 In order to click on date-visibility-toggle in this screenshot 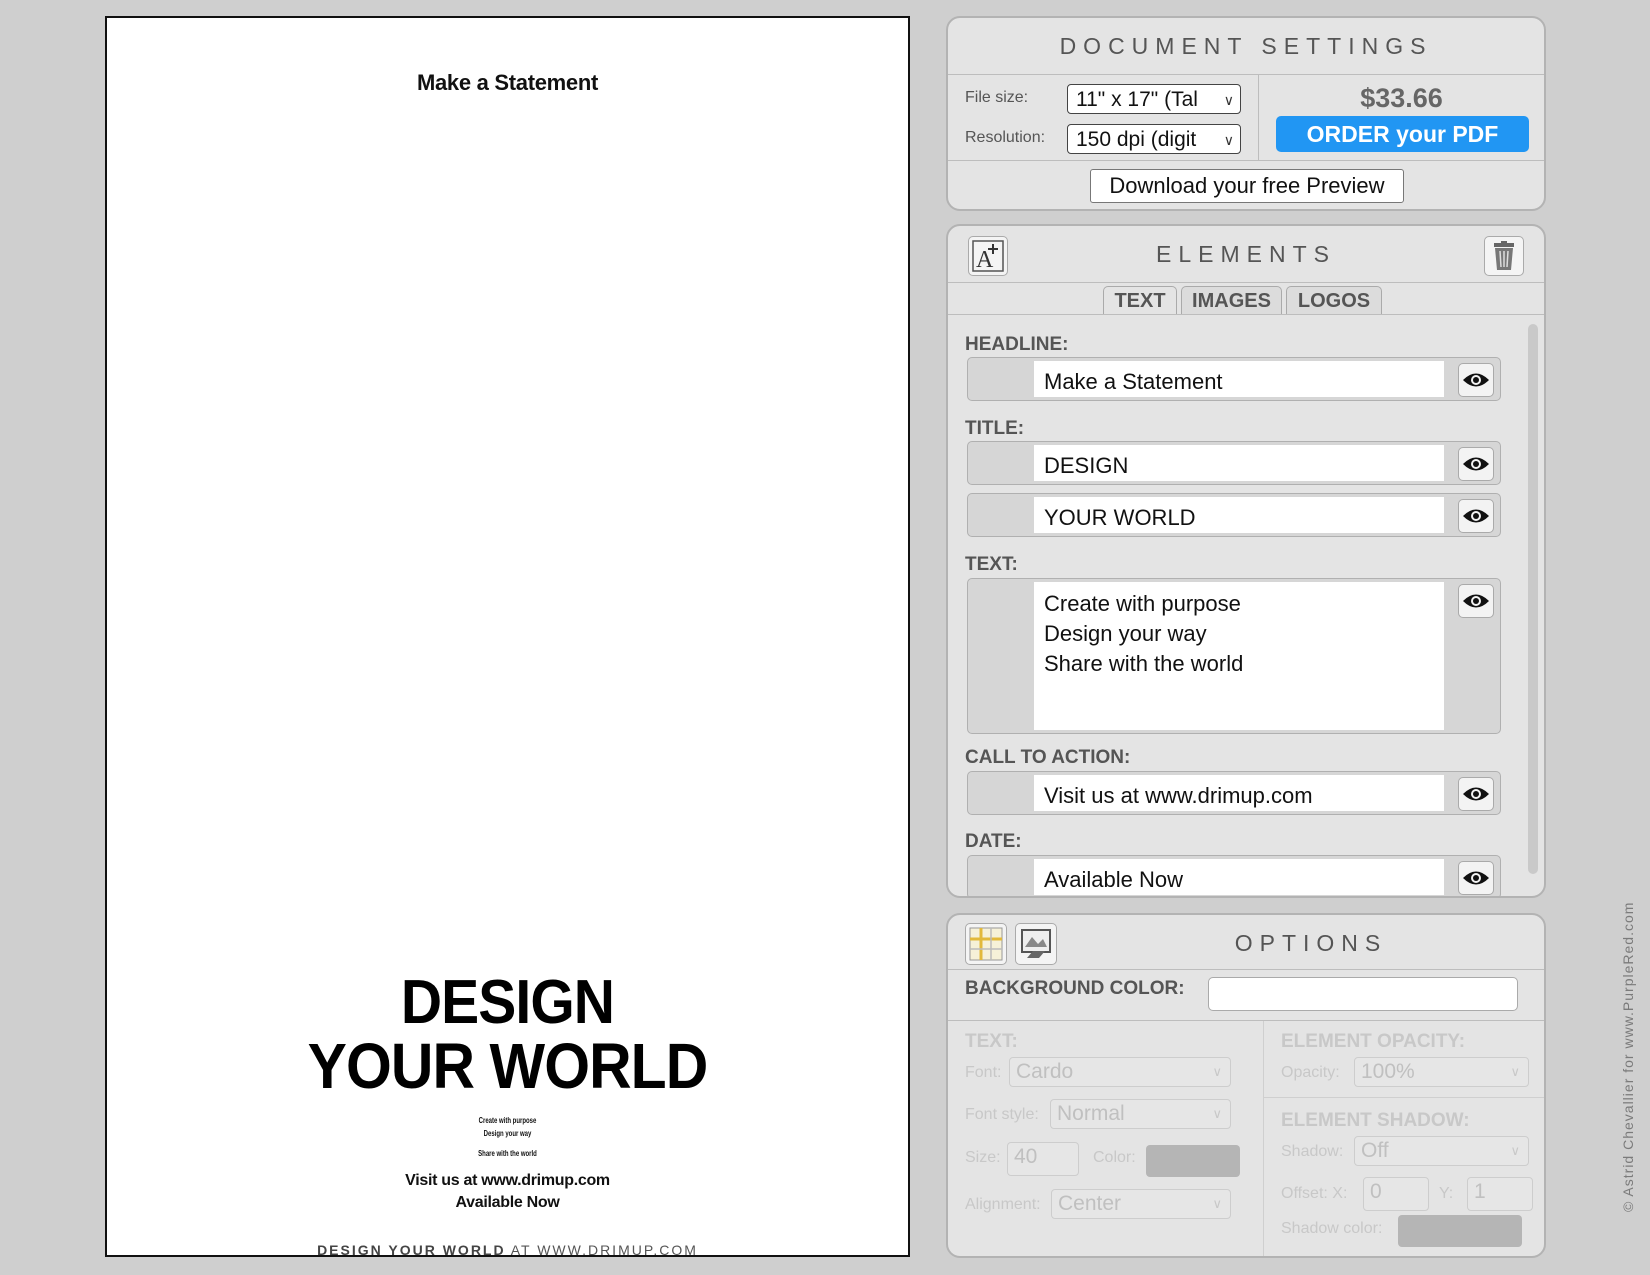, I will do `click(1476, 878)`.